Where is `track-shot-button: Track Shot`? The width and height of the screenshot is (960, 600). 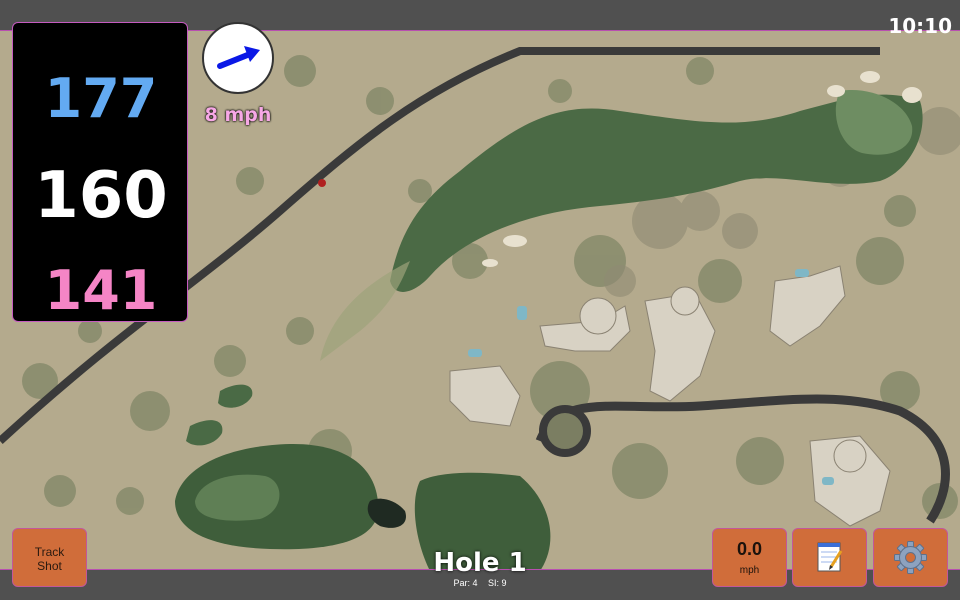 track-shot-button: Track Shot is located at coordinates (49, 557).